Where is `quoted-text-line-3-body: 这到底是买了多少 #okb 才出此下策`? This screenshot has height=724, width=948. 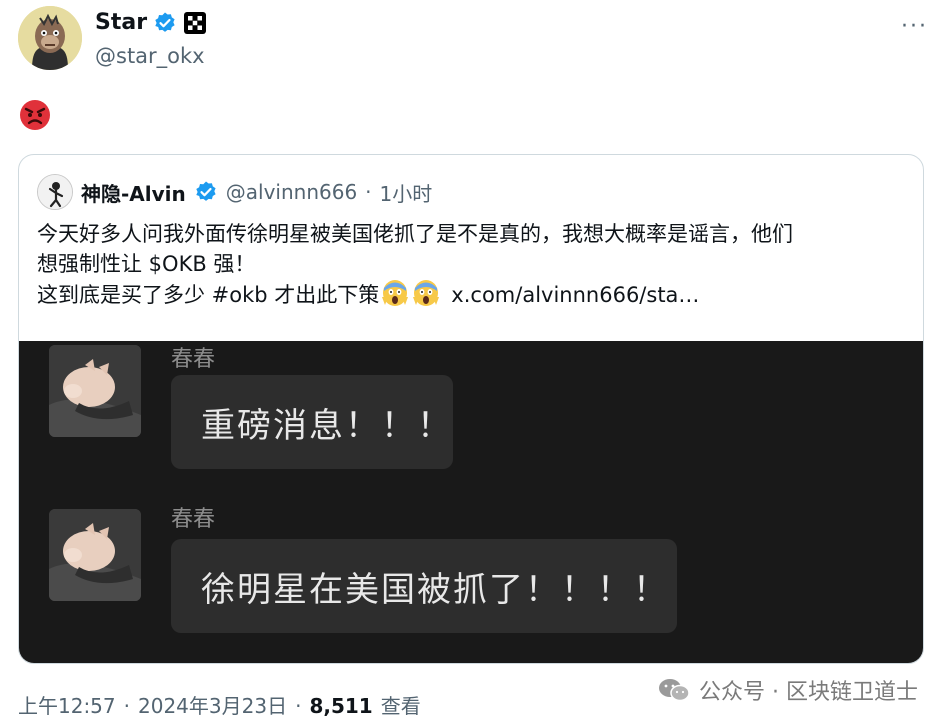
quoted-text-line-3-body: 这到底是买了多少 #okb 才出此下策 is located at coordinates (208, 295).